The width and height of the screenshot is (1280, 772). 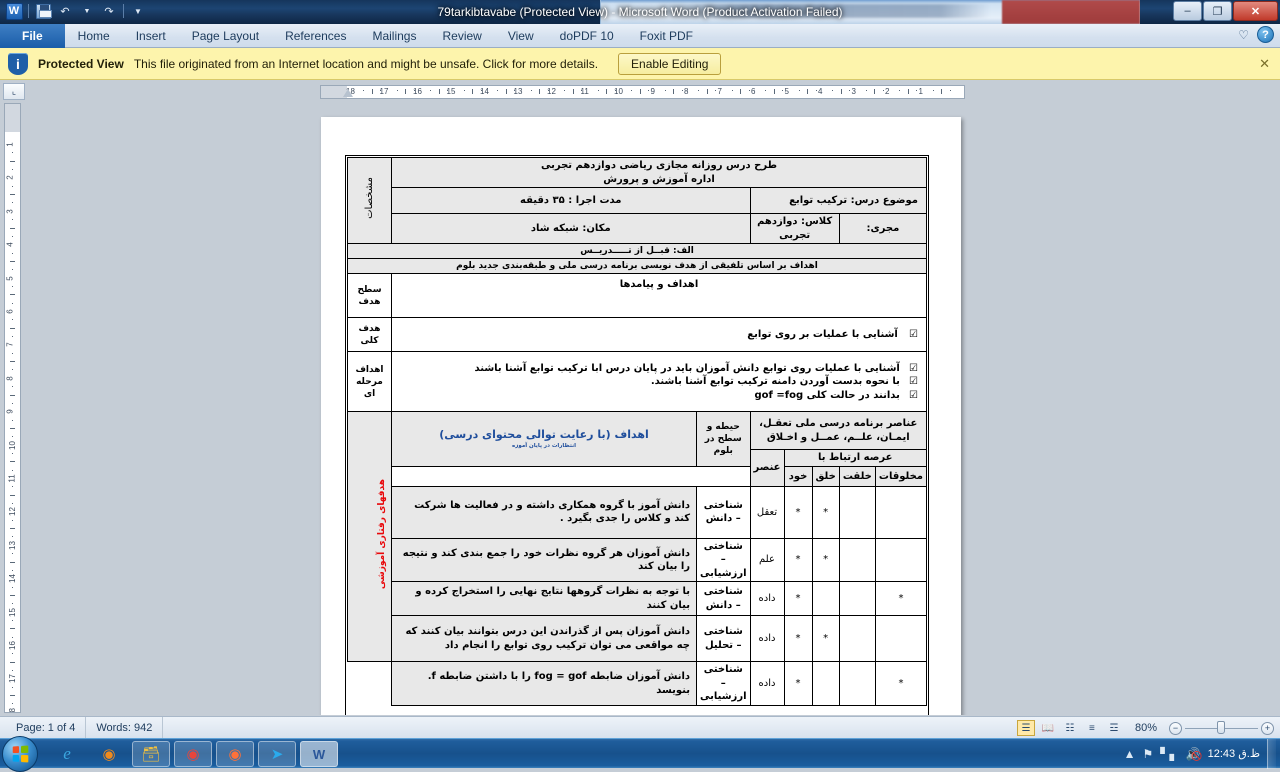 What do you see at coordinates (1255, 11) in the screenshot?
I see `close-button: ✕` at bounding box center [1255, 11].